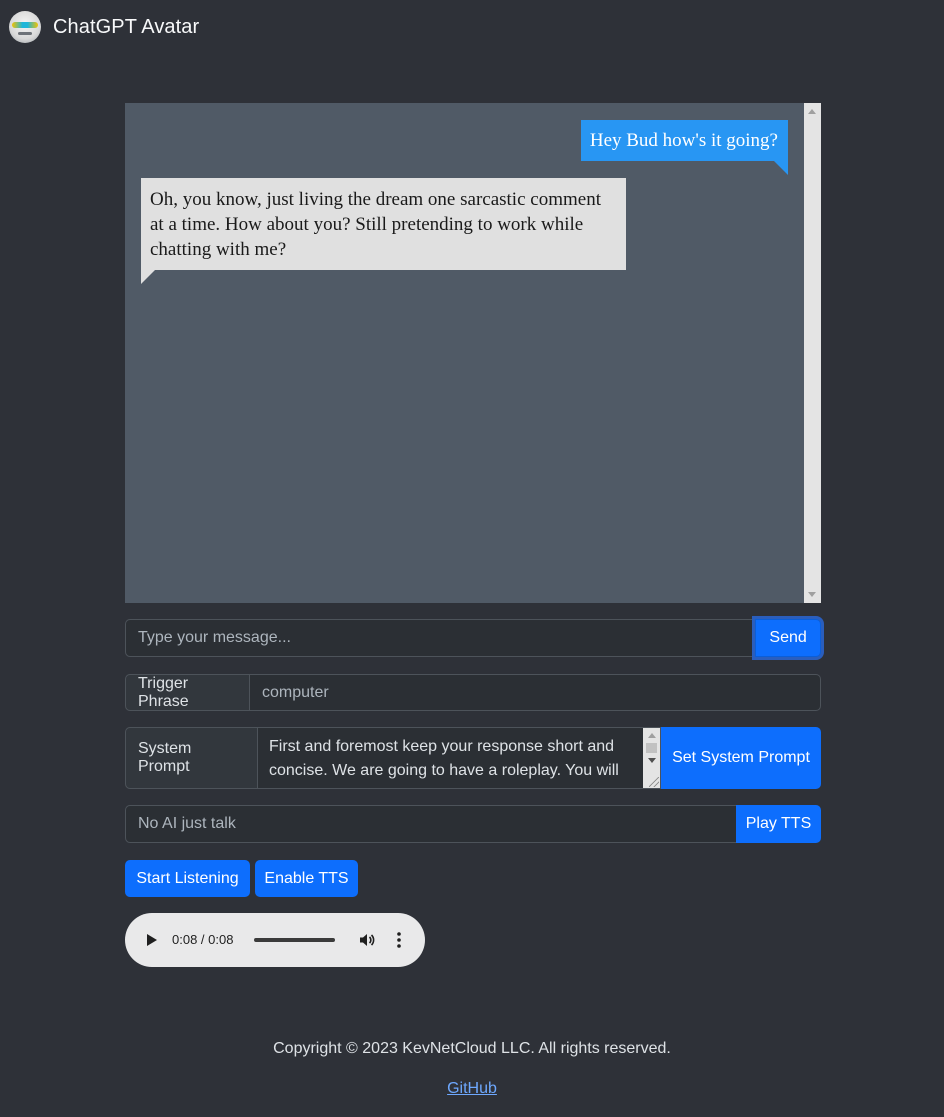  What do you see at coordinates (152, 940) in the screenshot?
I see `play-icon` at bounding box center [152, 940].